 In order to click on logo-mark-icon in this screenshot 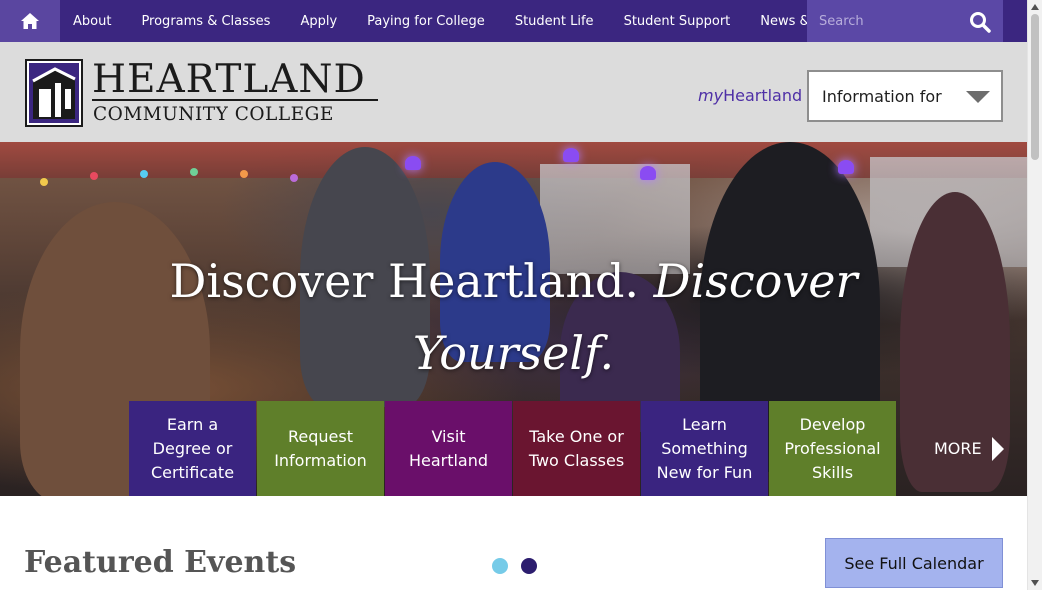, I will do `click(54, 93)`.